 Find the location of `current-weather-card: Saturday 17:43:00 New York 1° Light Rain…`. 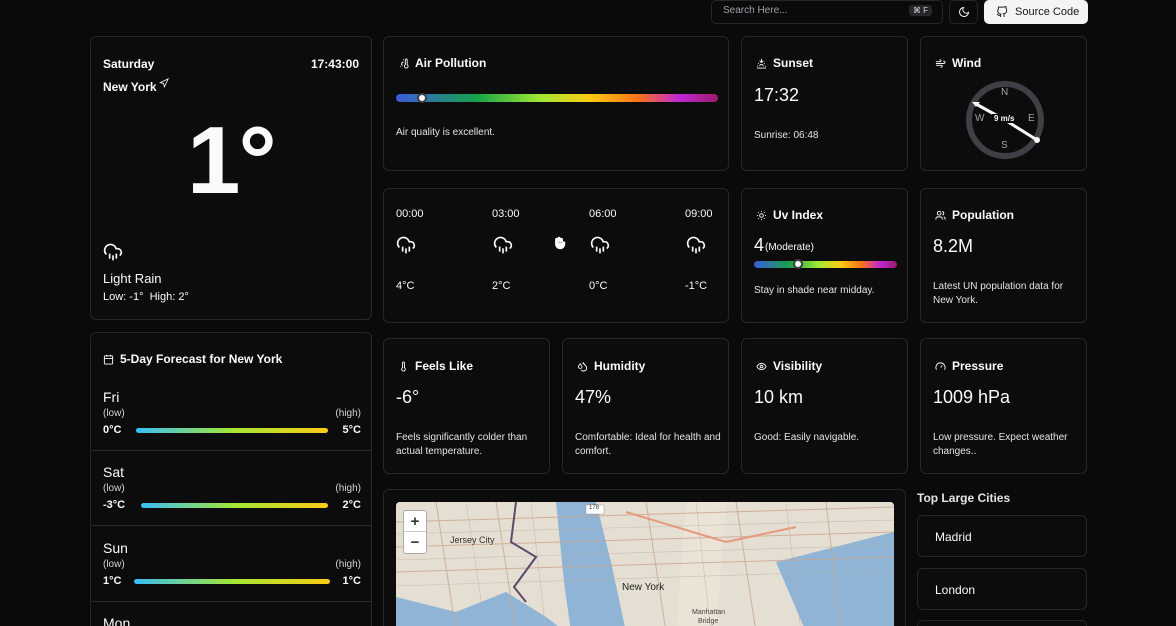

current-weather-card: Saturday 17:43:00 New York 1° Light Rain… is located at coordinates (231, 178).